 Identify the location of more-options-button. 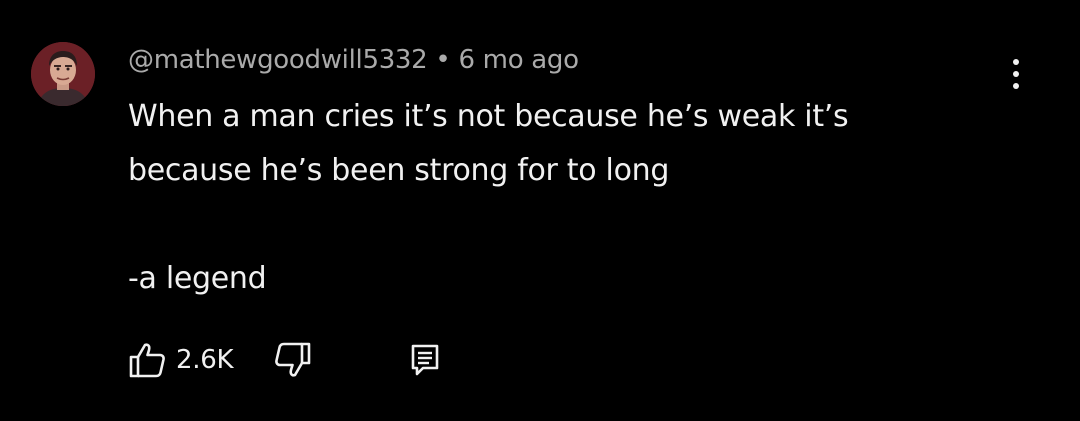
(1016, 74).